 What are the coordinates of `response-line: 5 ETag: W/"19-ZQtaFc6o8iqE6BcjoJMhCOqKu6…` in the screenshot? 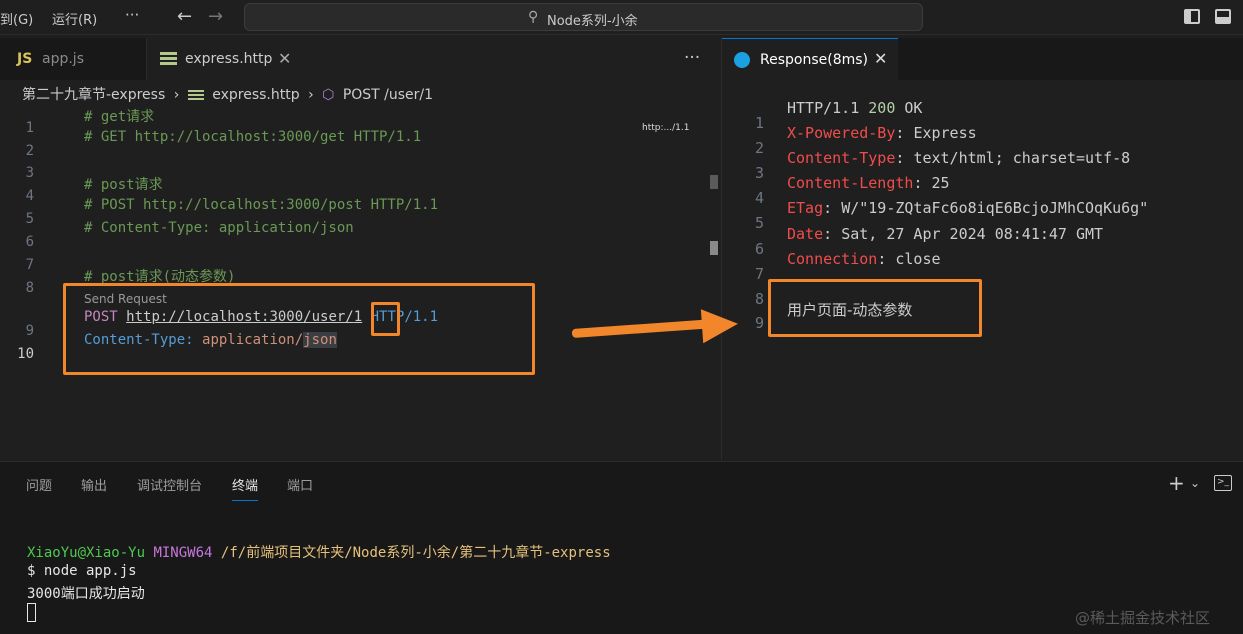 It's located at (982, 214).